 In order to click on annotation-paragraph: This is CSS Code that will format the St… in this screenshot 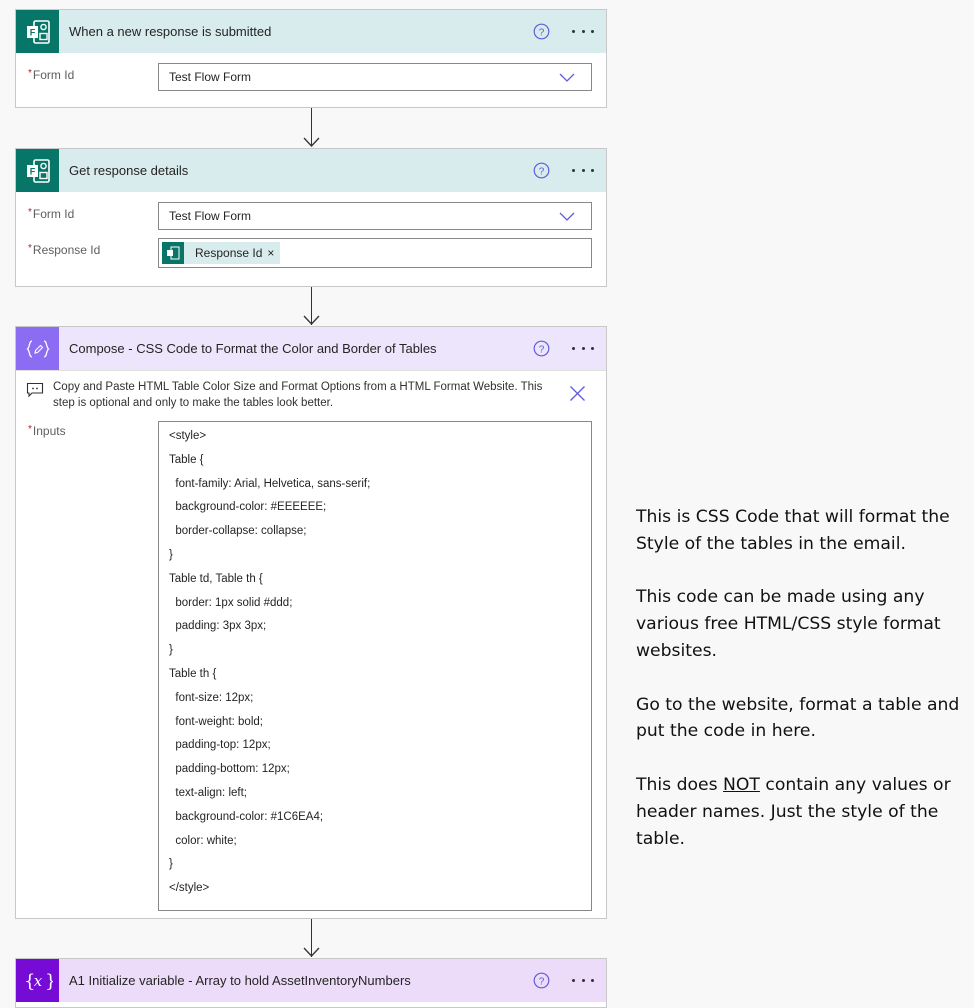, I will do `click(793, 530)`.